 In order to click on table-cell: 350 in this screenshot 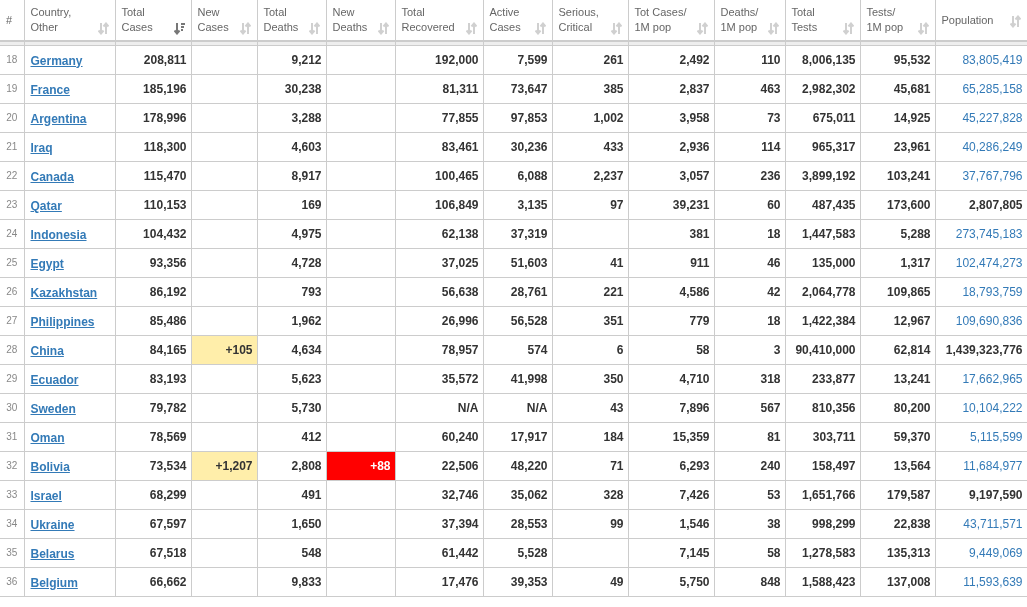, I will do `click(613, 378)`.